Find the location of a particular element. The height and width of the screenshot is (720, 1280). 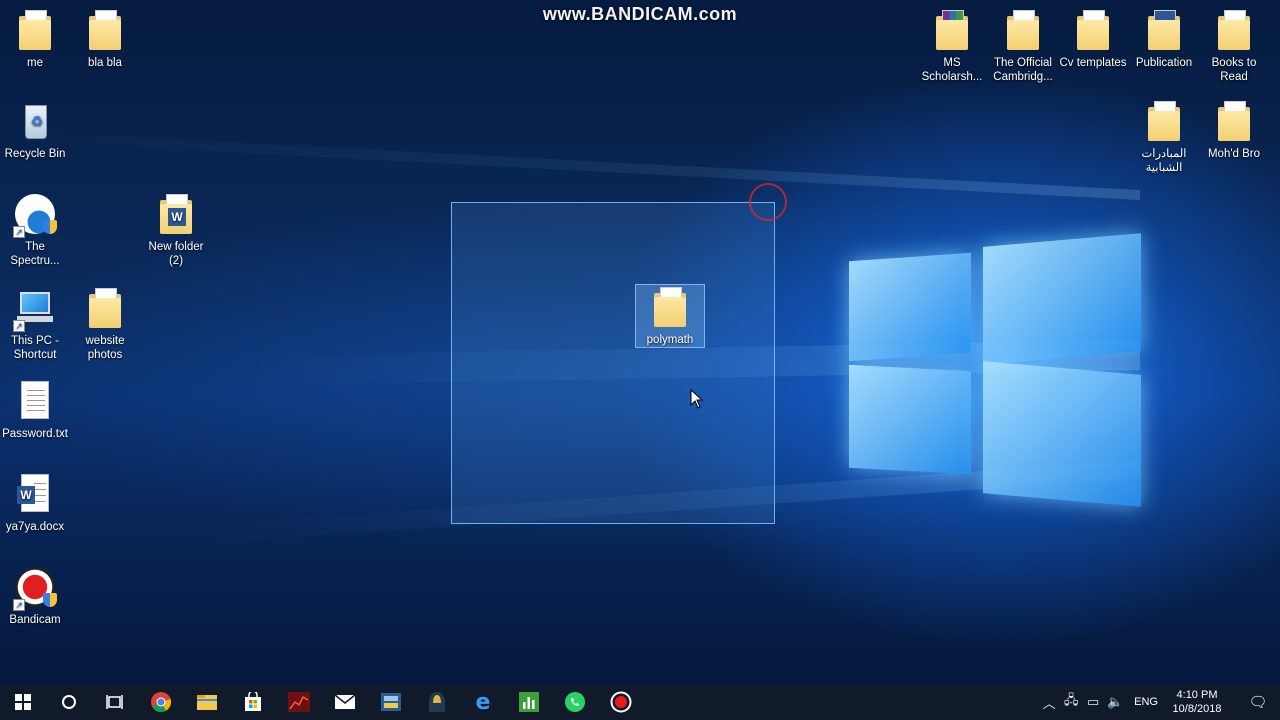

desktop-icon-bandicam: ↗ Bandicam is located at coordinates (35, 597).